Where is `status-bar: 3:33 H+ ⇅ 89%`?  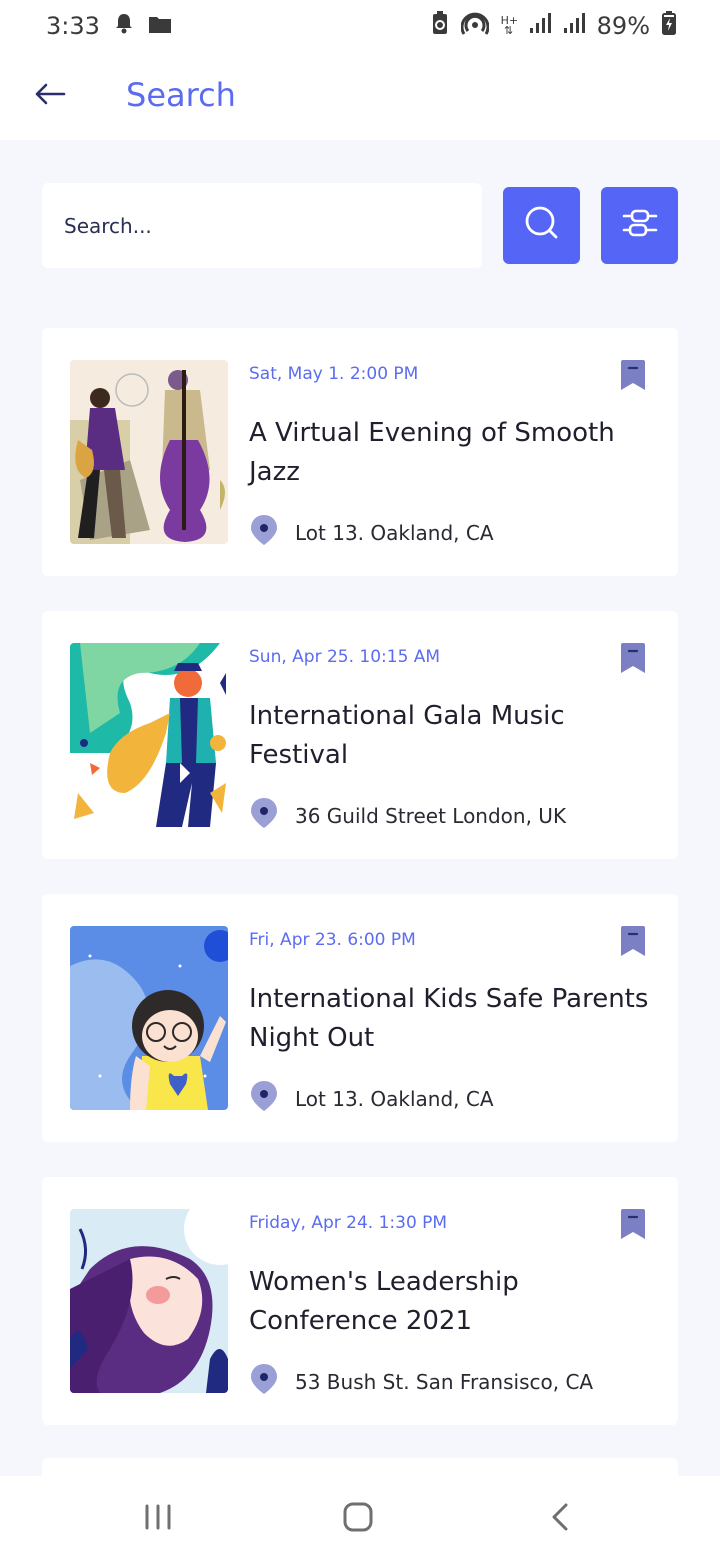
status-bar: 3:33 H+ ⇅ 89% is located at coordinates (360, 26).